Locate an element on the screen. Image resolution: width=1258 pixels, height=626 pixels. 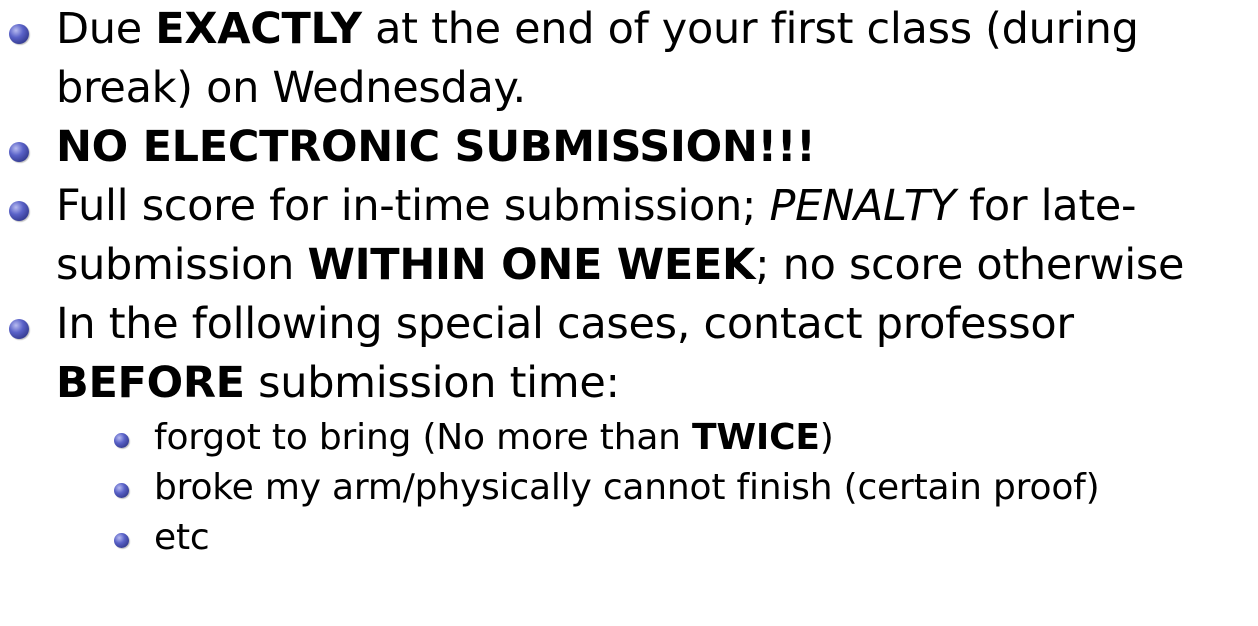
emphasis-bold: WITHIN ONE WEEK is located at coordinates (531, 265).